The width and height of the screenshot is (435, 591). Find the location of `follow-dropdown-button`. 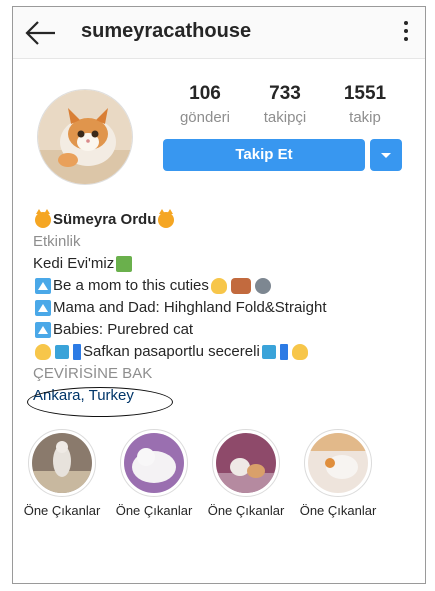

follow-dropdown-button is located at coordinates (386, 155).